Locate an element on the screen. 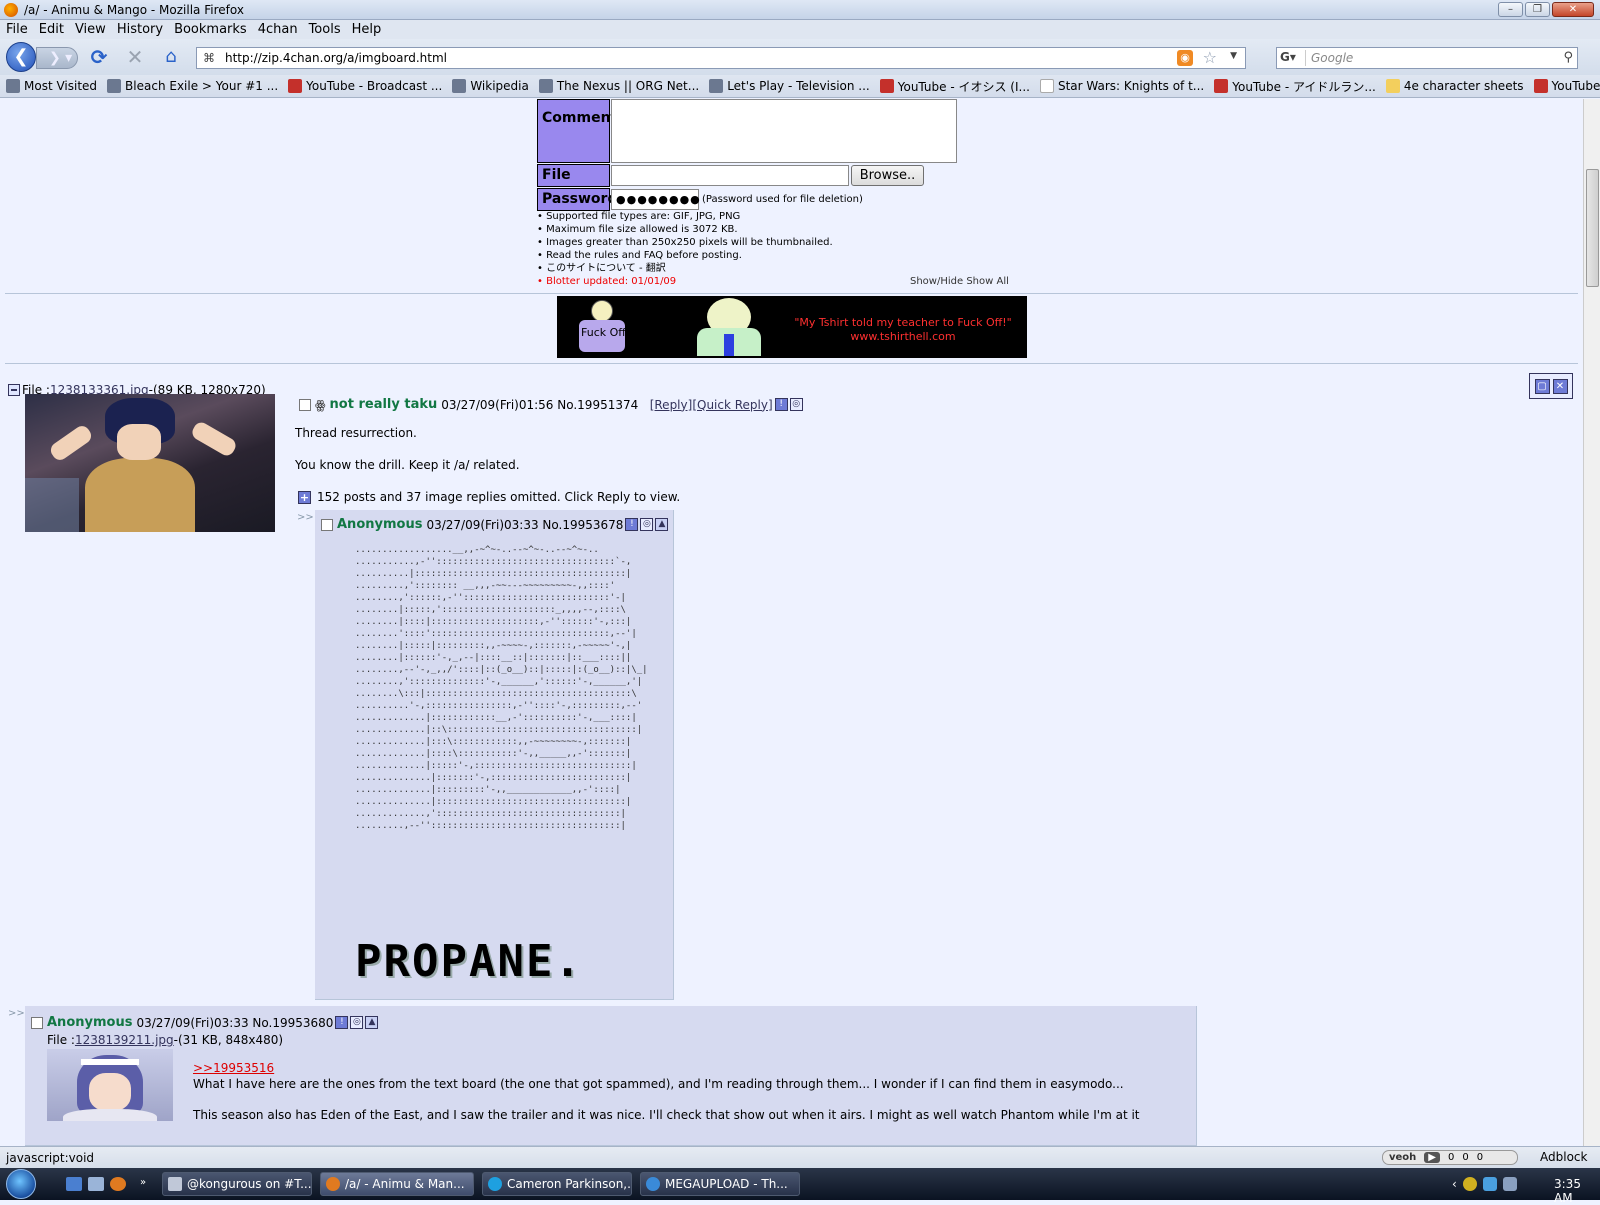 This screenshot has width=1600, height=1205. menu-help: Help is located at coordinates (367, 29).